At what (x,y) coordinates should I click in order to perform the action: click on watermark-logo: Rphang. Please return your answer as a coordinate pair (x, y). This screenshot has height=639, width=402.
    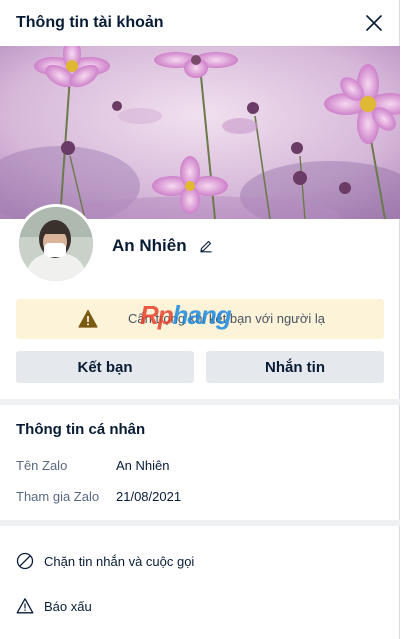
    Looking at the image, I should click on (186, 315).